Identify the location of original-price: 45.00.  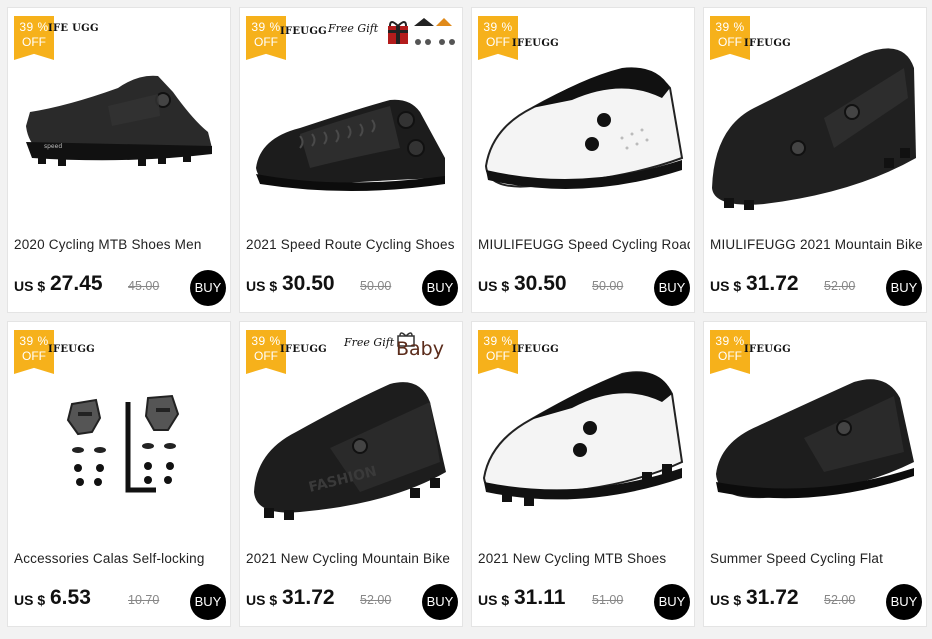
(144, 286).